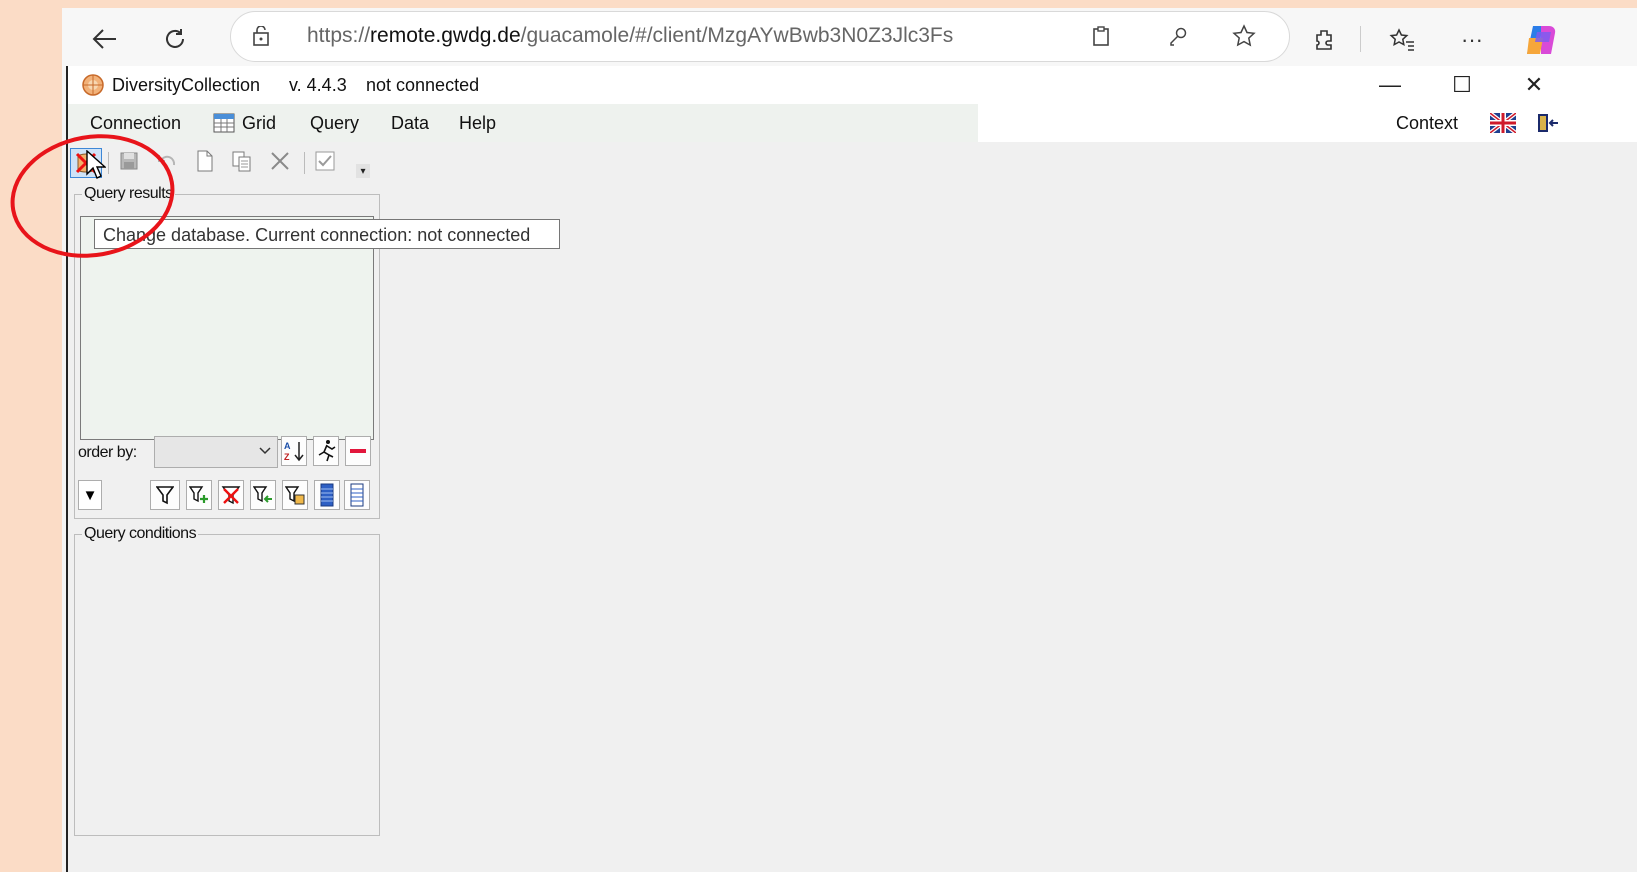  Describe the element at coordinates (1540, 40) in the screenshot. I see `copilot-icon` at that location.